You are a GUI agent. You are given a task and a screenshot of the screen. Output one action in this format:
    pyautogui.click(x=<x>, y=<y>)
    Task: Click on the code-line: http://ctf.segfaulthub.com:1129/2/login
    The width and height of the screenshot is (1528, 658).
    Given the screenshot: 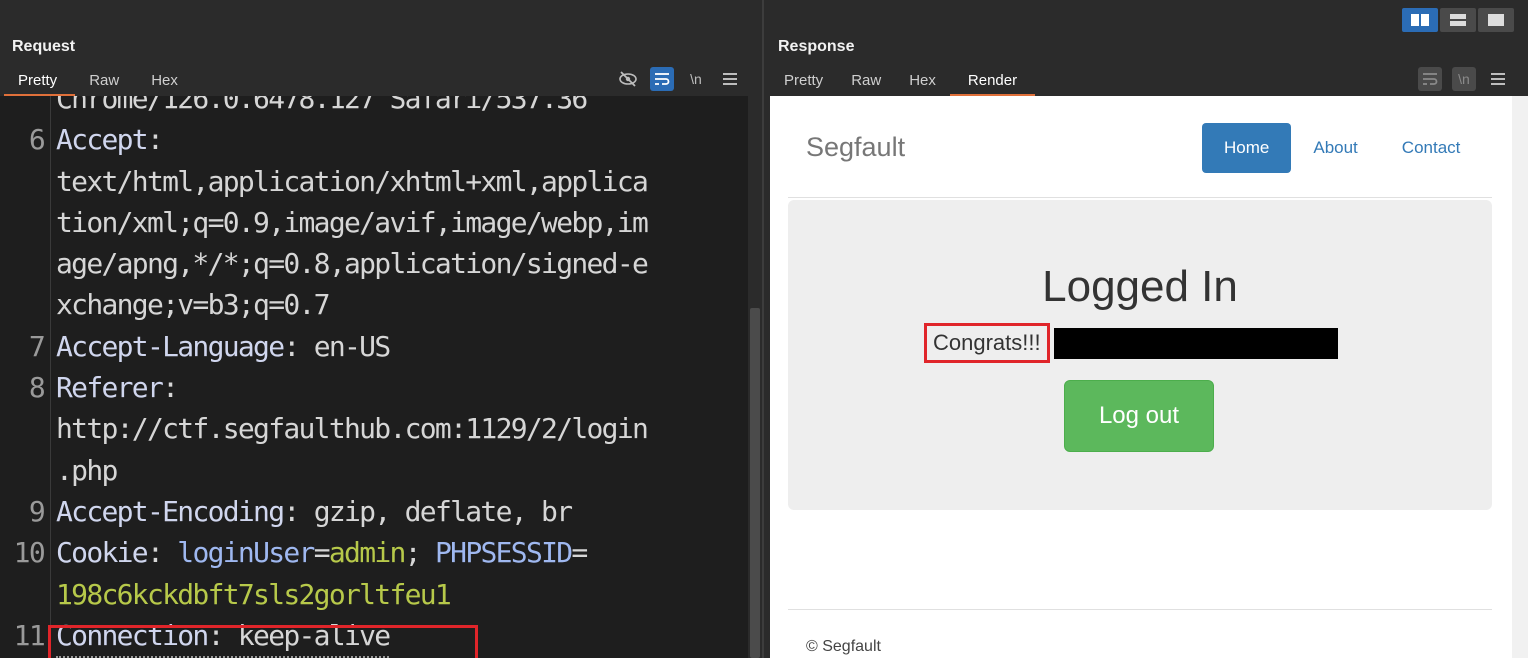 What is the action you would take?
    pyautogui.click(x=352, y=429)
    